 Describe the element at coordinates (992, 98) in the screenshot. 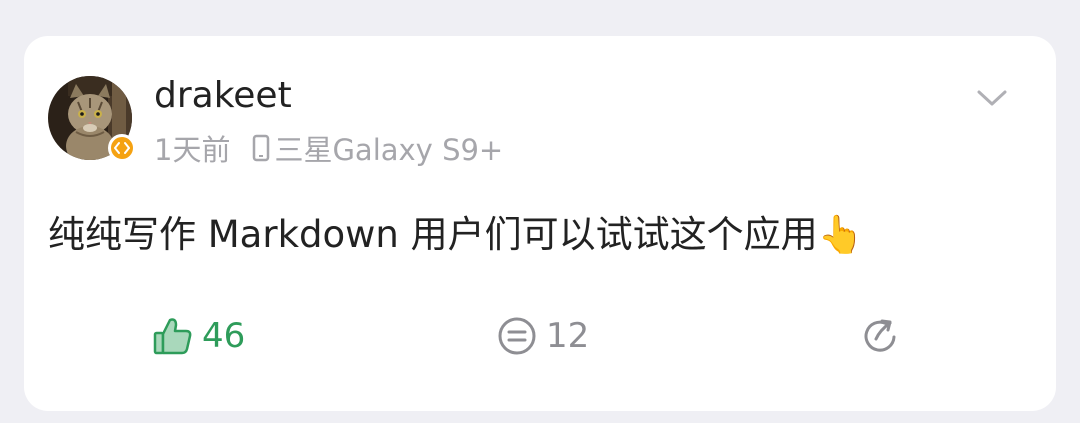

I see `chevron-down-icon` at that location.